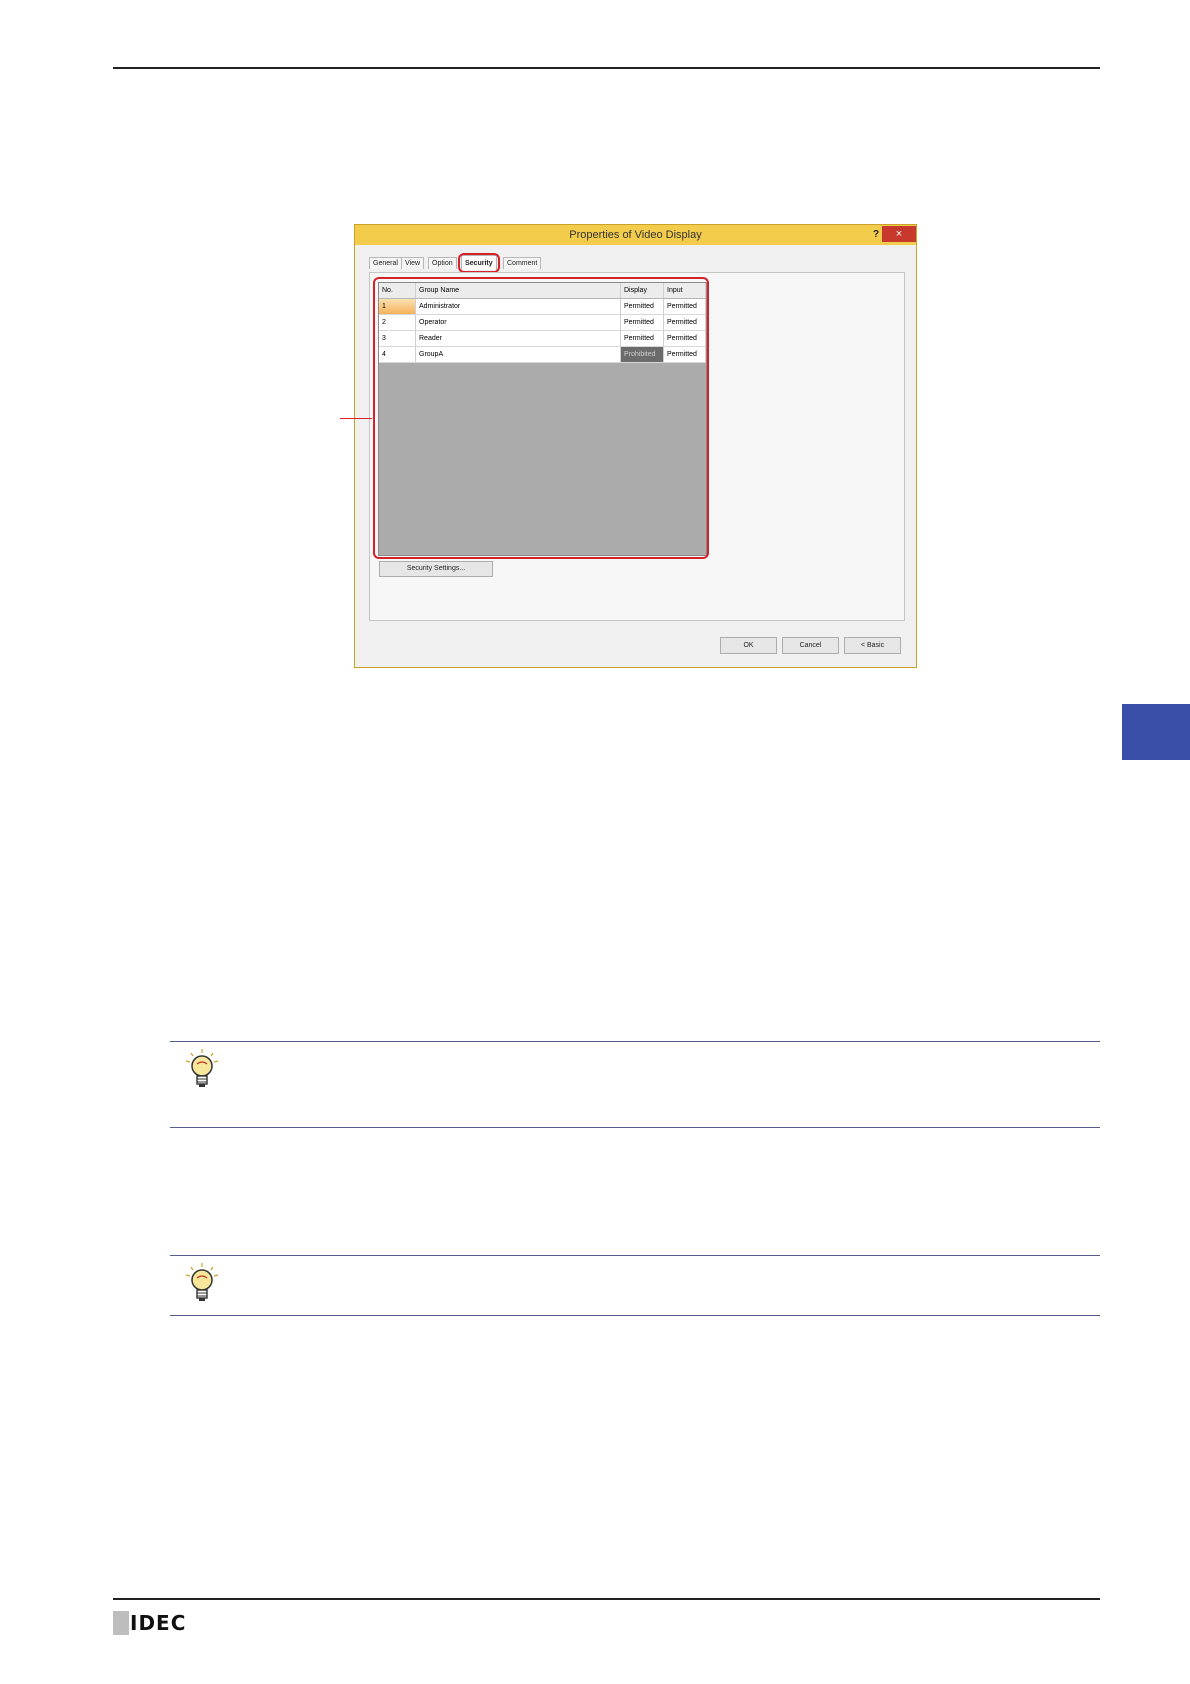 This screenshot has height=1684, width=1190. What do you see at coordinates (541, 418) in the screenshot?
I see `grid-highlight` at bounding box center [541, 418].